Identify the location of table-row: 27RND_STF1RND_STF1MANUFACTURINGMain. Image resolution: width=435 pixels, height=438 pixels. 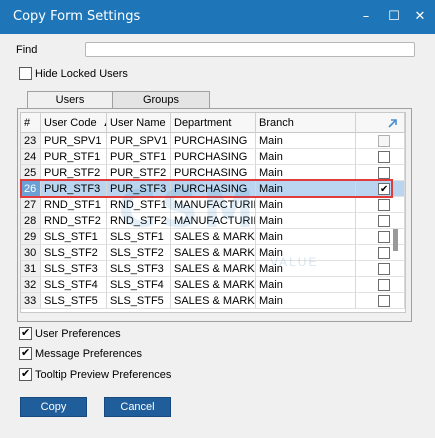
(213, 205).